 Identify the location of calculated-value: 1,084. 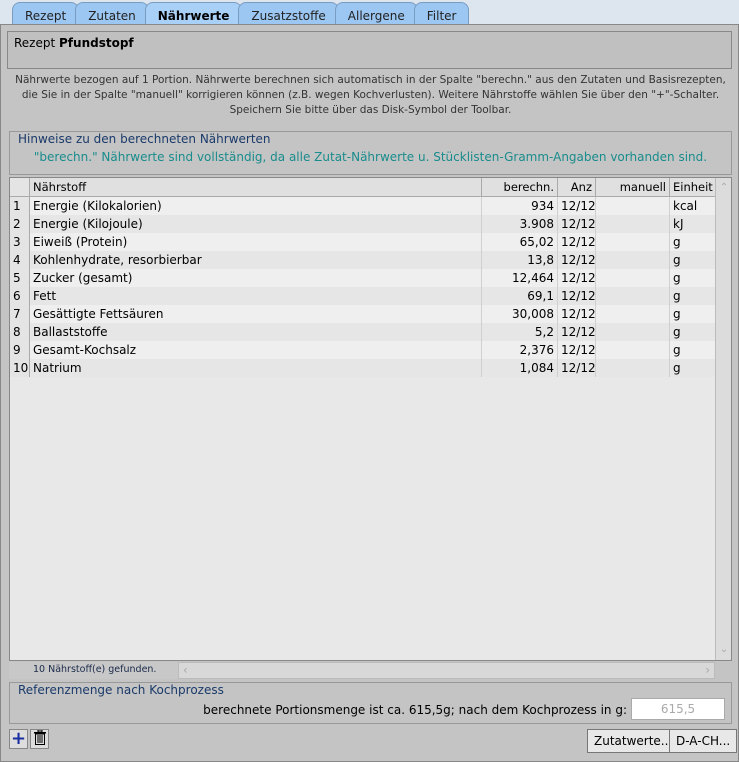
(520, 368).